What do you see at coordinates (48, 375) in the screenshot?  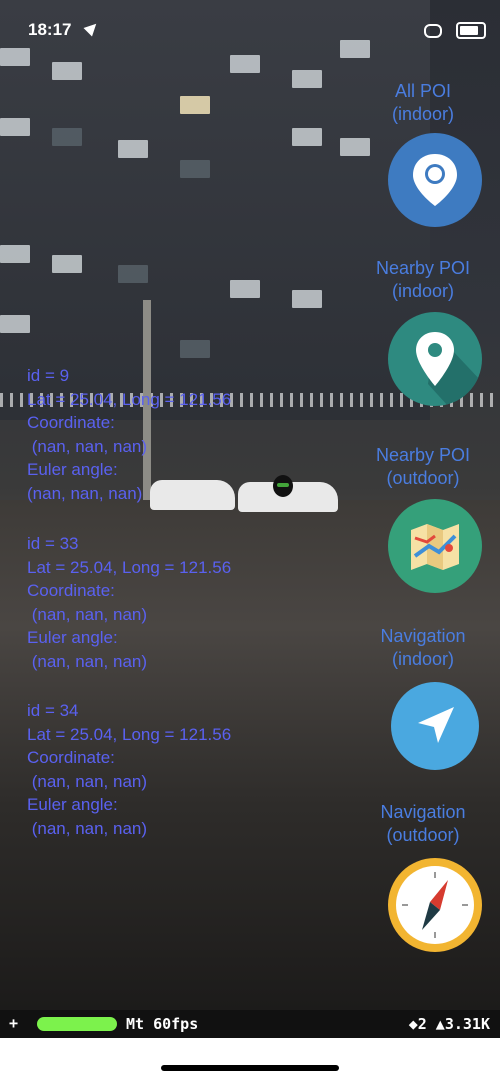 I see `poi-id: id = 9` at bounding box center [48, 375].